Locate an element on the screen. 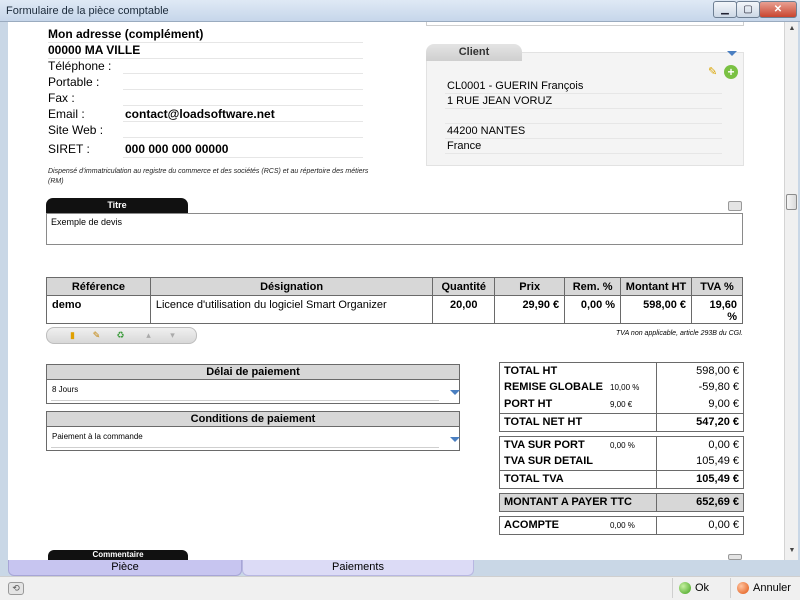 This screenshot has width=800, height=600. acompte-value: 0,00 € is located at coordinates (723, 525).